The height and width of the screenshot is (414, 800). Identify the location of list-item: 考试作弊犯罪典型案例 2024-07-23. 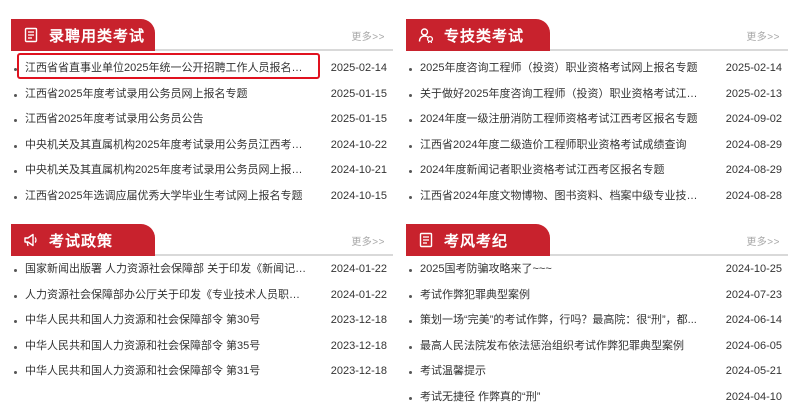
(597, 296).